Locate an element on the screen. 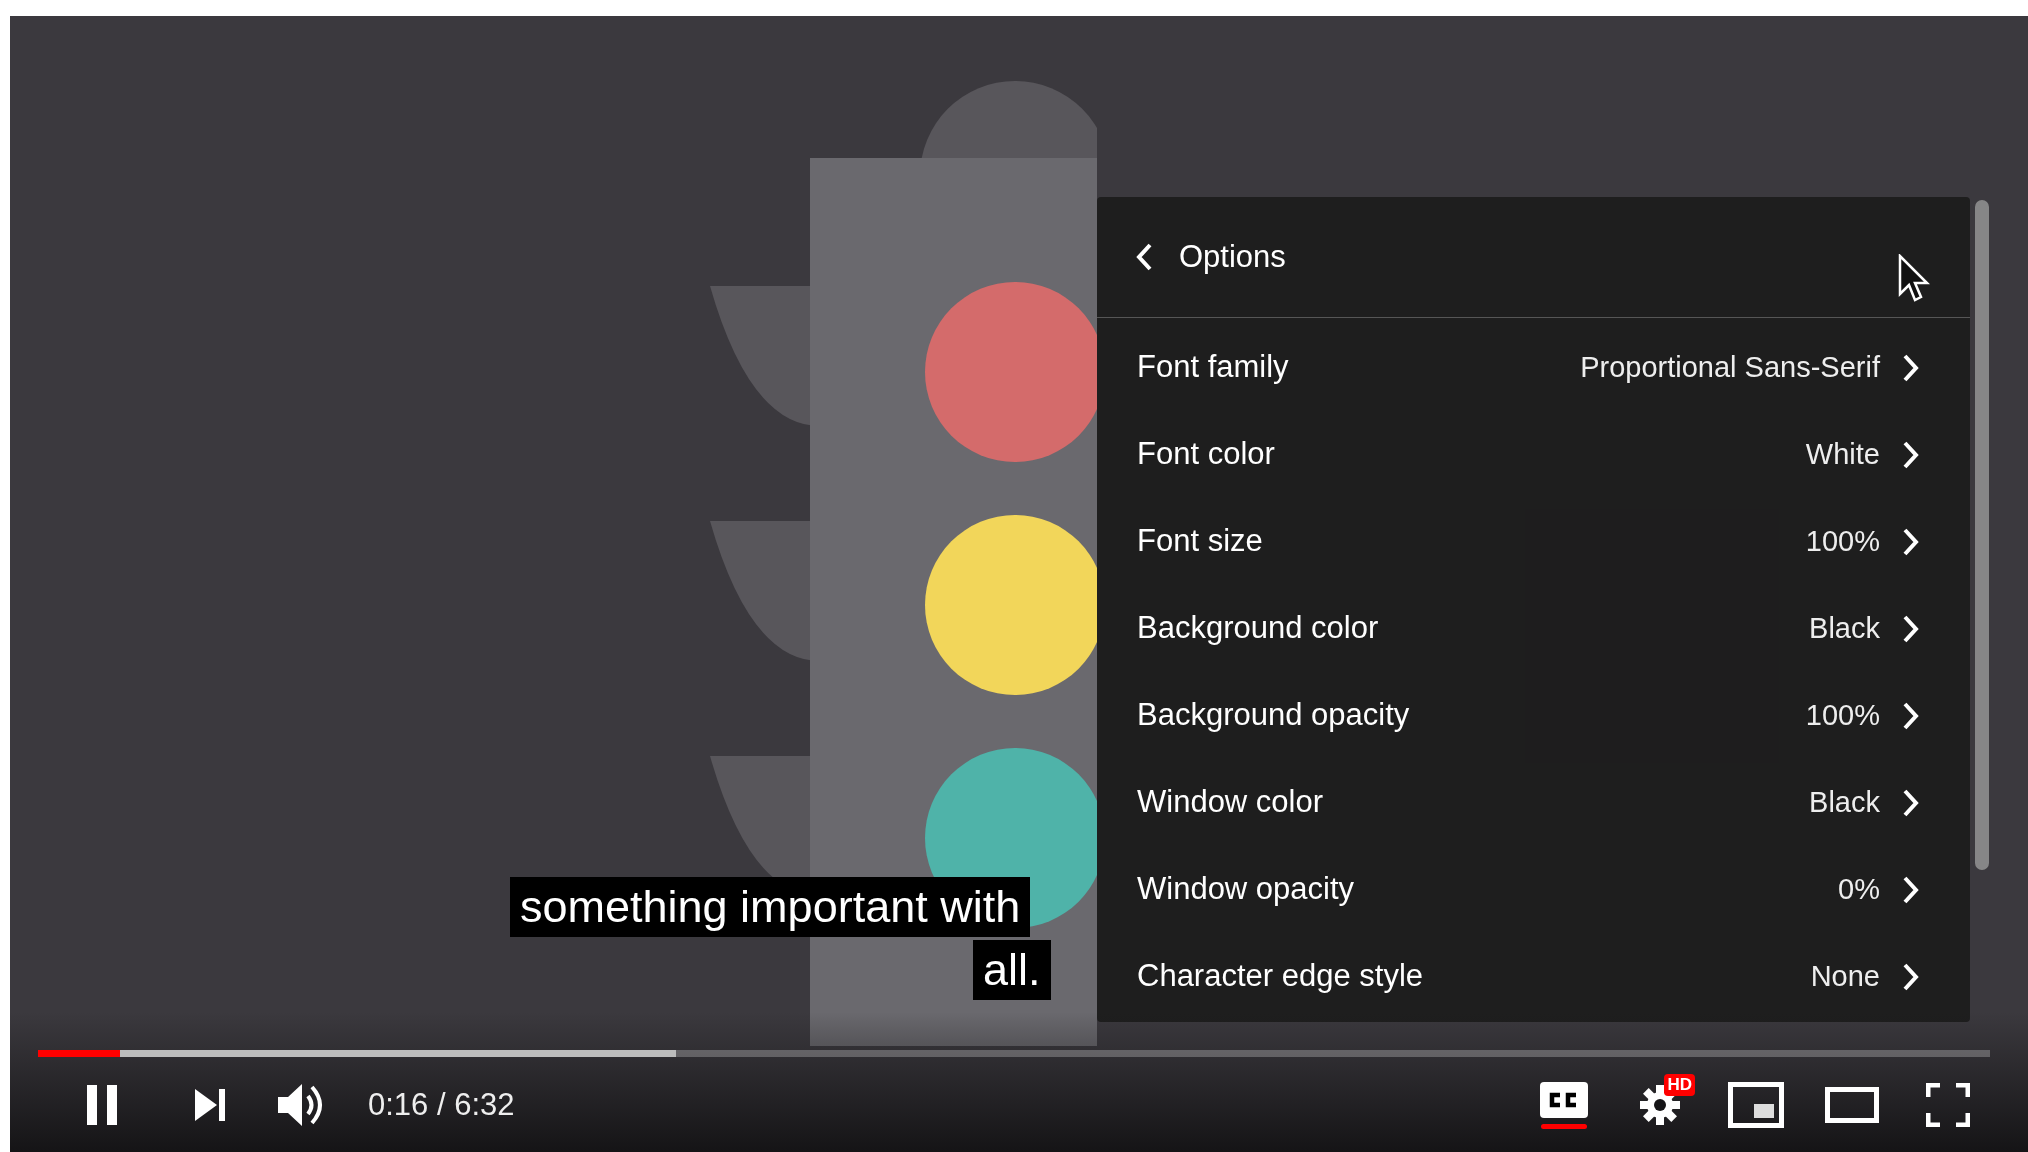  menu-item: Font family Proportional Sans-Serif is located at coordinates (1533, 367).